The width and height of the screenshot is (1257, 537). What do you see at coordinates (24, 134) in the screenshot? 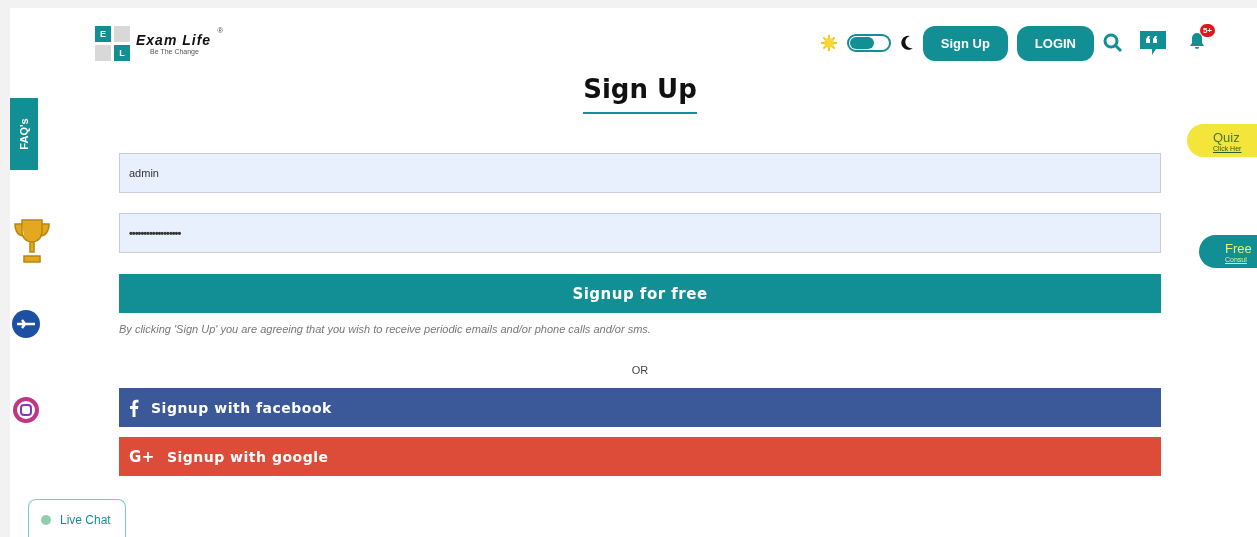
I see `faq-tab: FAQ's` at bounding box center [24, 134].